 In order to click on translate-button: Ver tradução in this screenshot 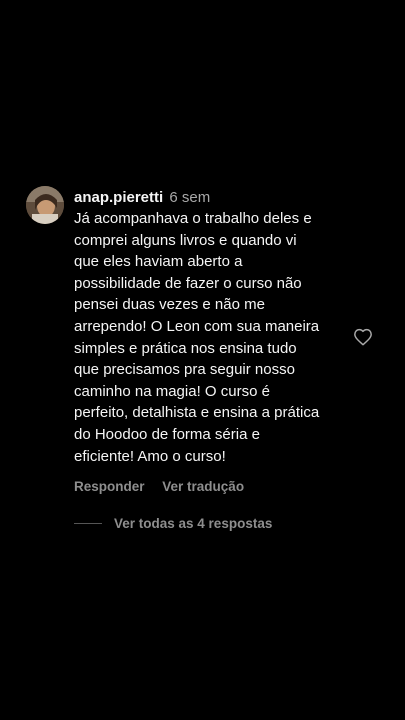, I will do `click(203, 486)`.